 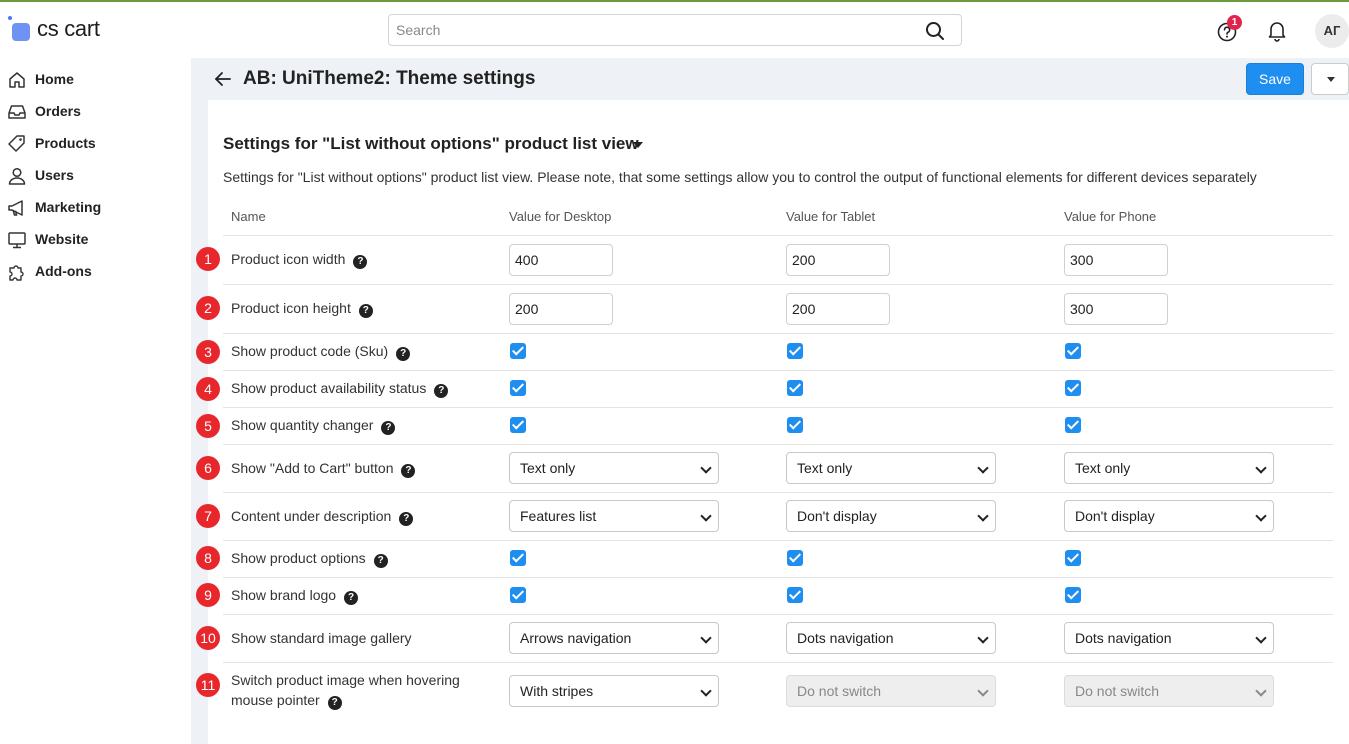 I want to click on content-under-description-desktop-select: Features list, so click(x=614, y=516).